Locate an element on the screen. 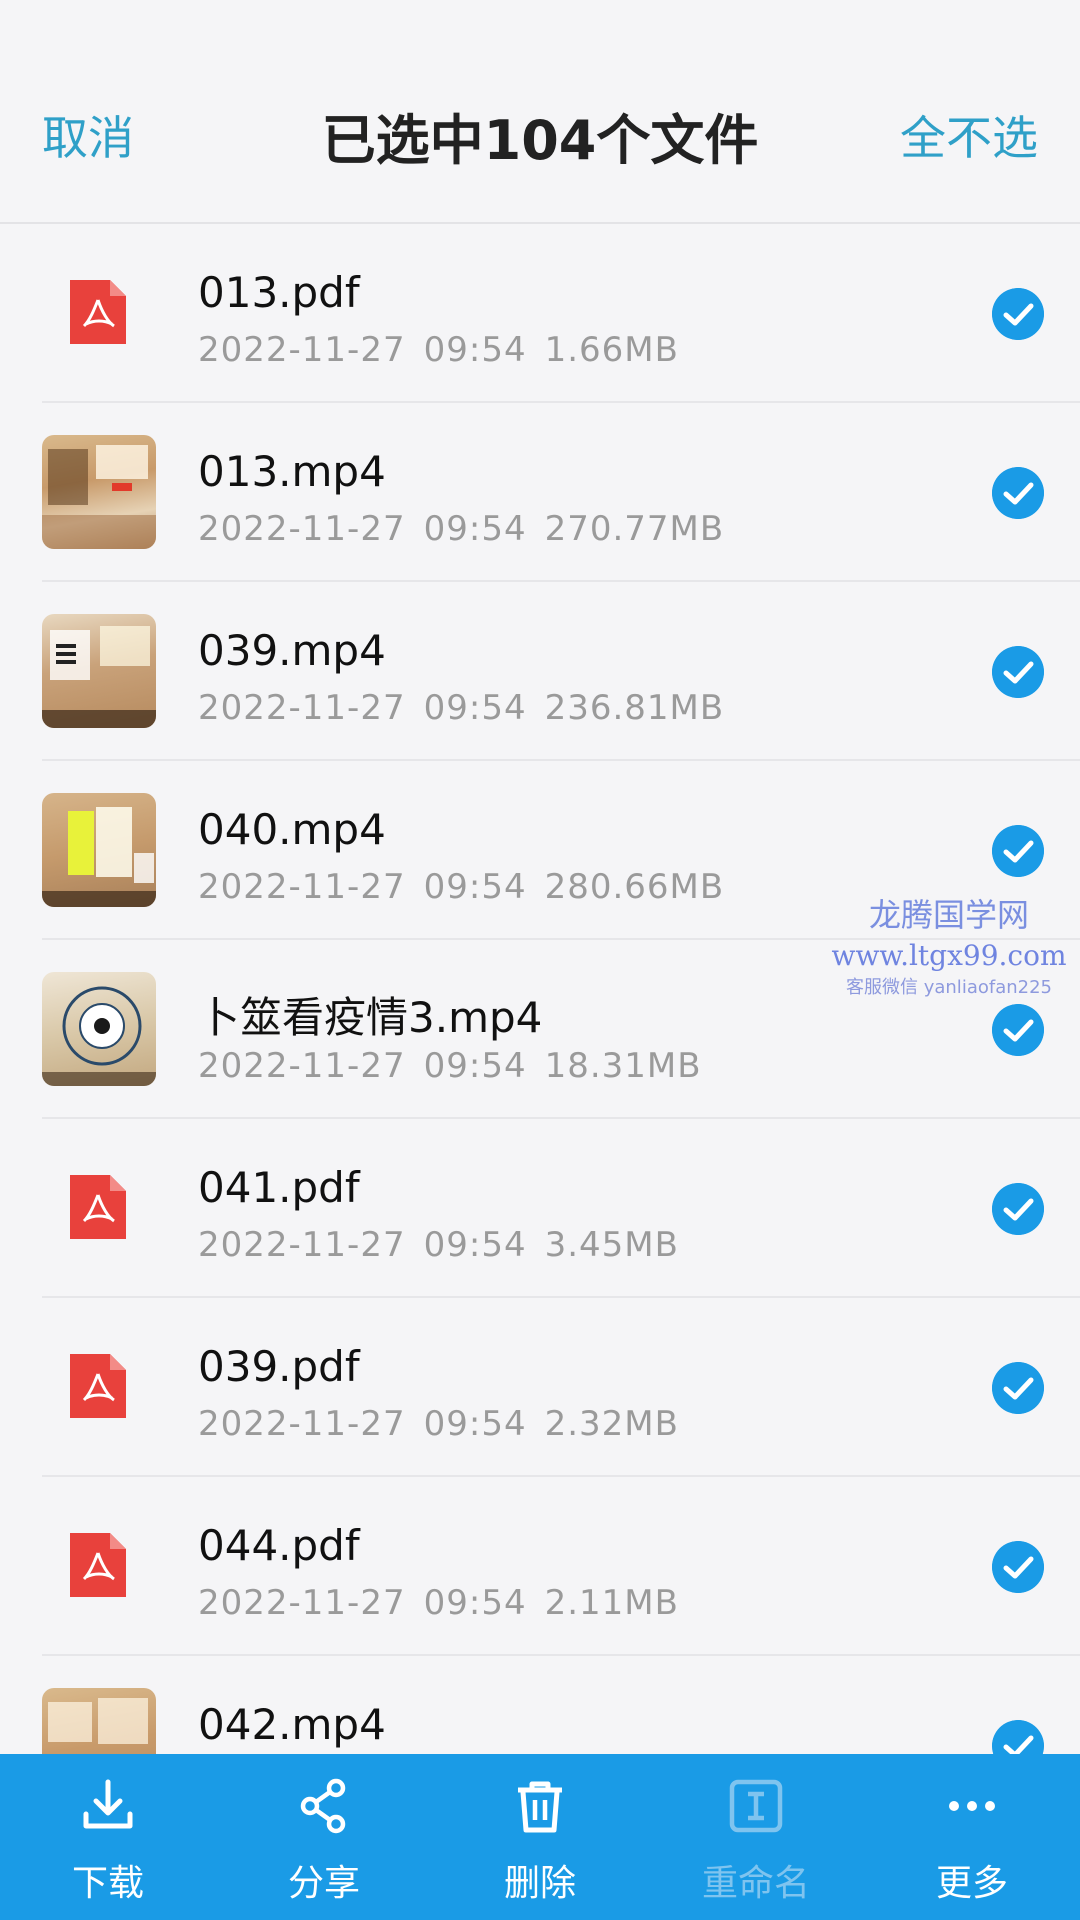  file-row: 039.pdf 2022-11-27 09:54 2.32MB is located at coordinates (540, 1387).